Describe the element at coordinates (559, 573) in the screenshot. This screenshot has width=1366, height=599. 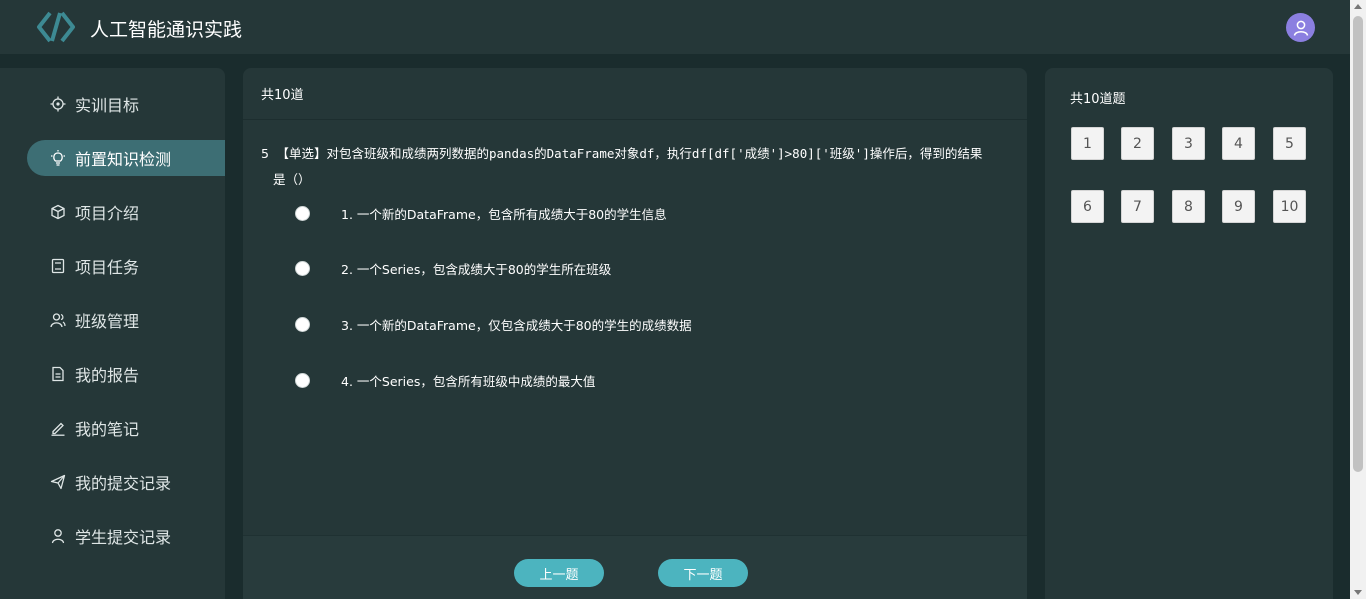
I see `prev-question-button: 上一题` at that location.